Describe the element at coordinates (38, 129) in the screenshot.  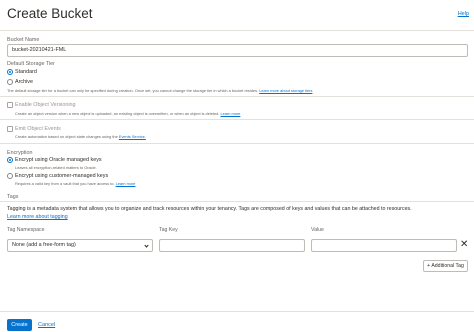
I see `events-label: Emit Object Events` at that location.